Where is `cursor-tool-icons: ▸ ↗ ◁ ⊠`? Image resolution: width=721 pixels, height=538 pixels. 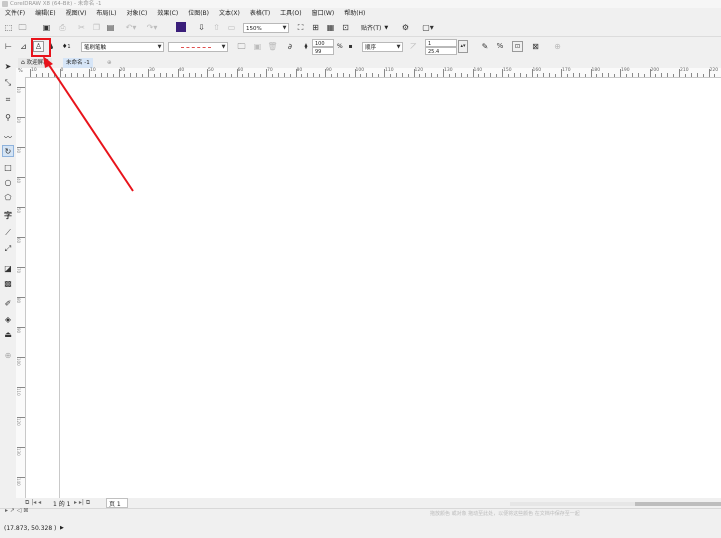 cursor-tool-icons: ▸ ↗ ◁ ⊠ is located at coordinates (16, 510).